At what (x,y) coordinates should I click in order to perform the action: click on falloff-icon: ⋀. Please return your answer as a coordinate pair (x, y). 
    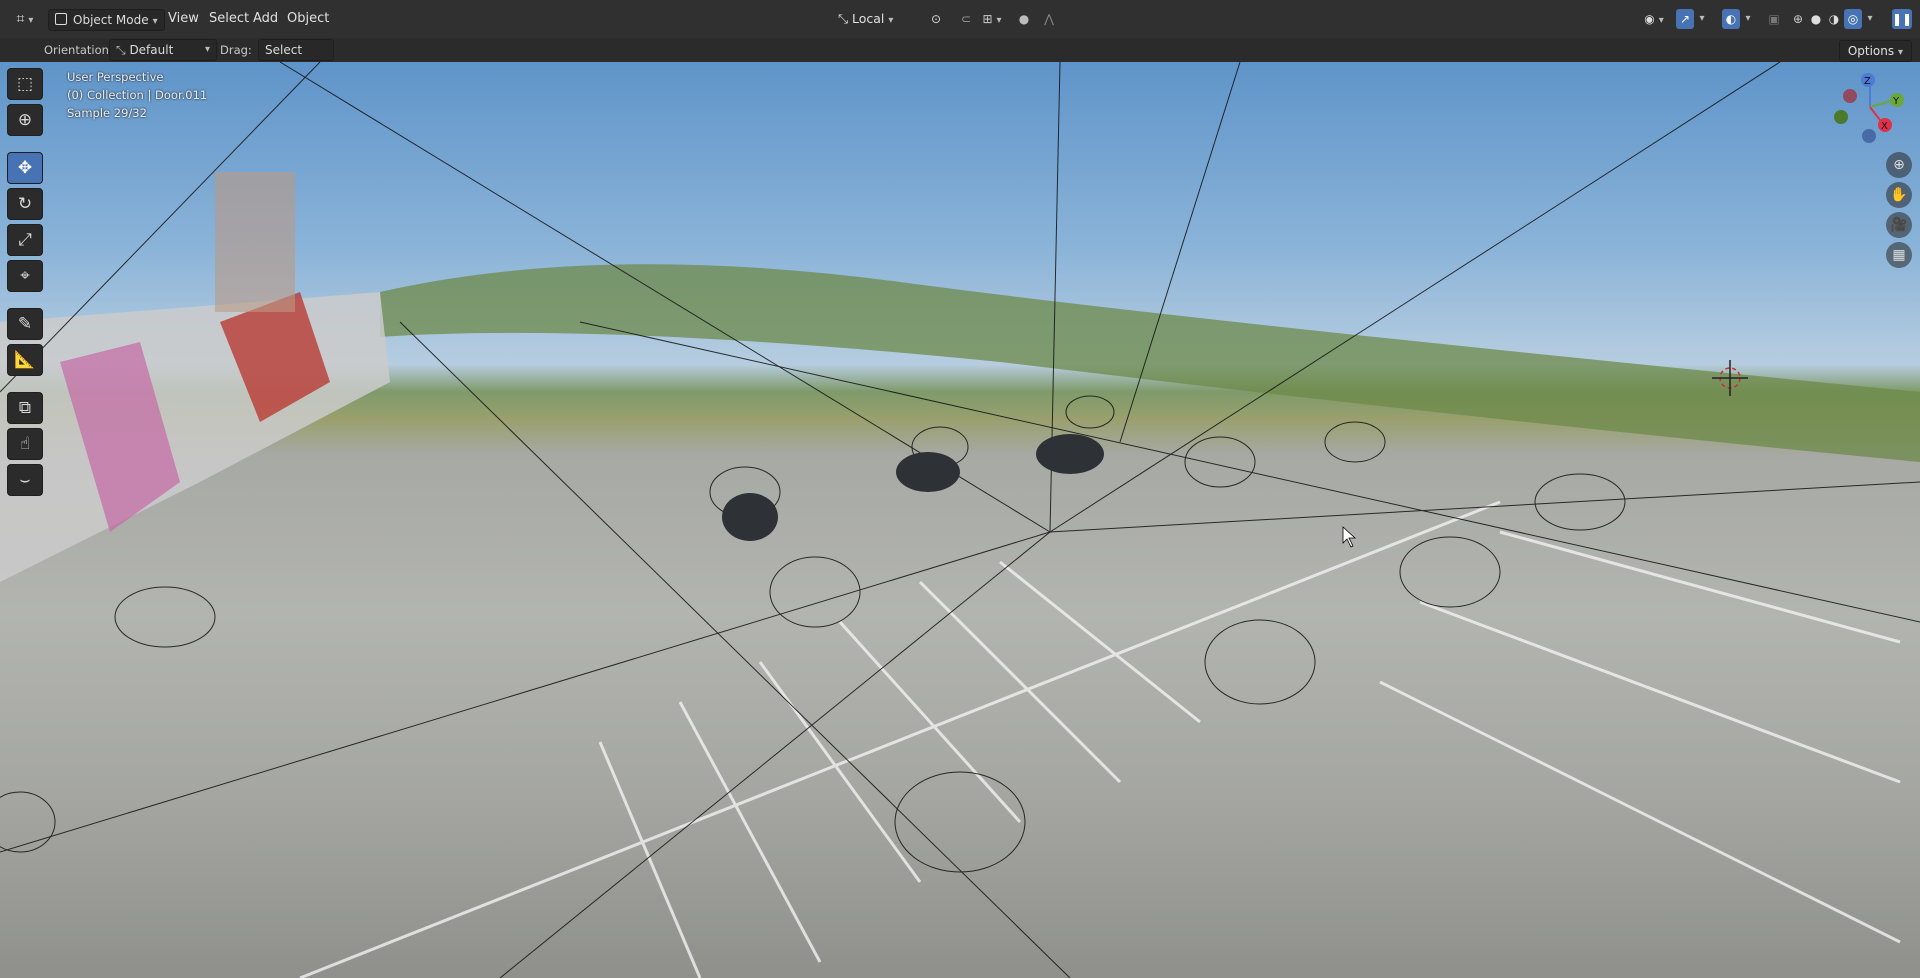
    Looking at the image, I should click on (1049, 19).